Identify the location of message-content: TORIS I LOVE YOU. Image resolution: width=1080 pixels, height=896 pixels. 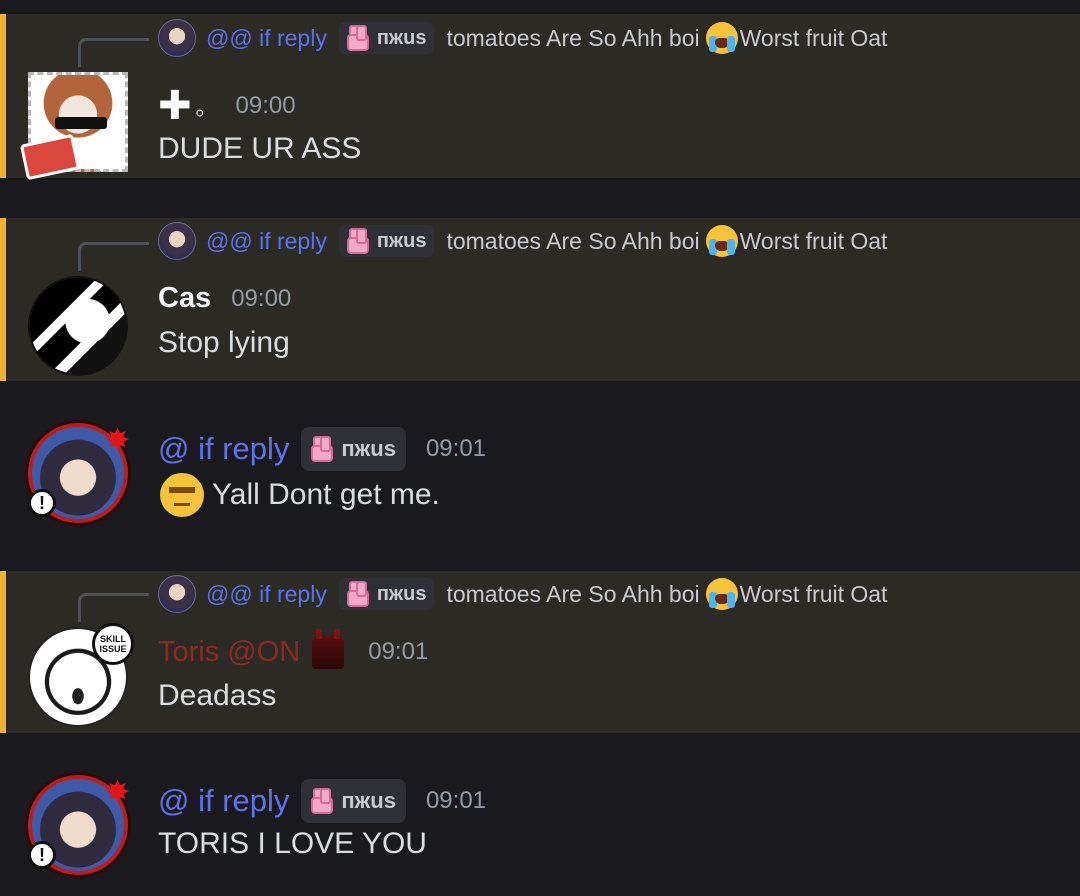
(292, 844).